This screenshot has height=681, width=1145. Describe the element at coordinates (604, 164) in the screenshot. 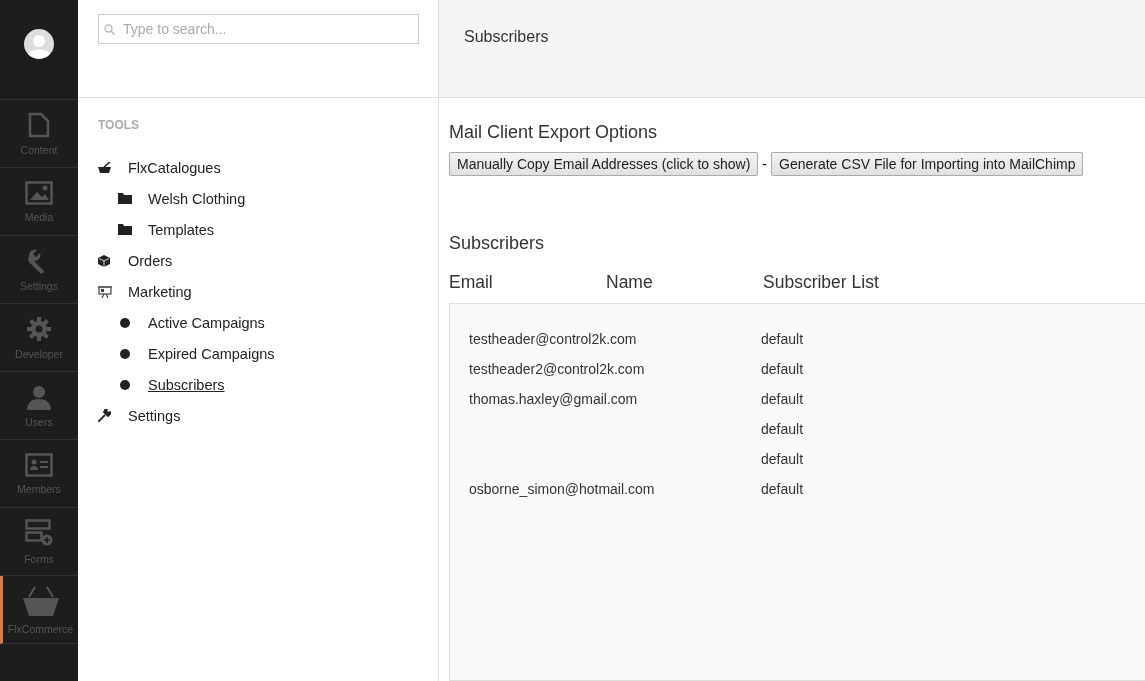

I see `export-button: Manually Copy Email Addresses (click to show)` at that location.